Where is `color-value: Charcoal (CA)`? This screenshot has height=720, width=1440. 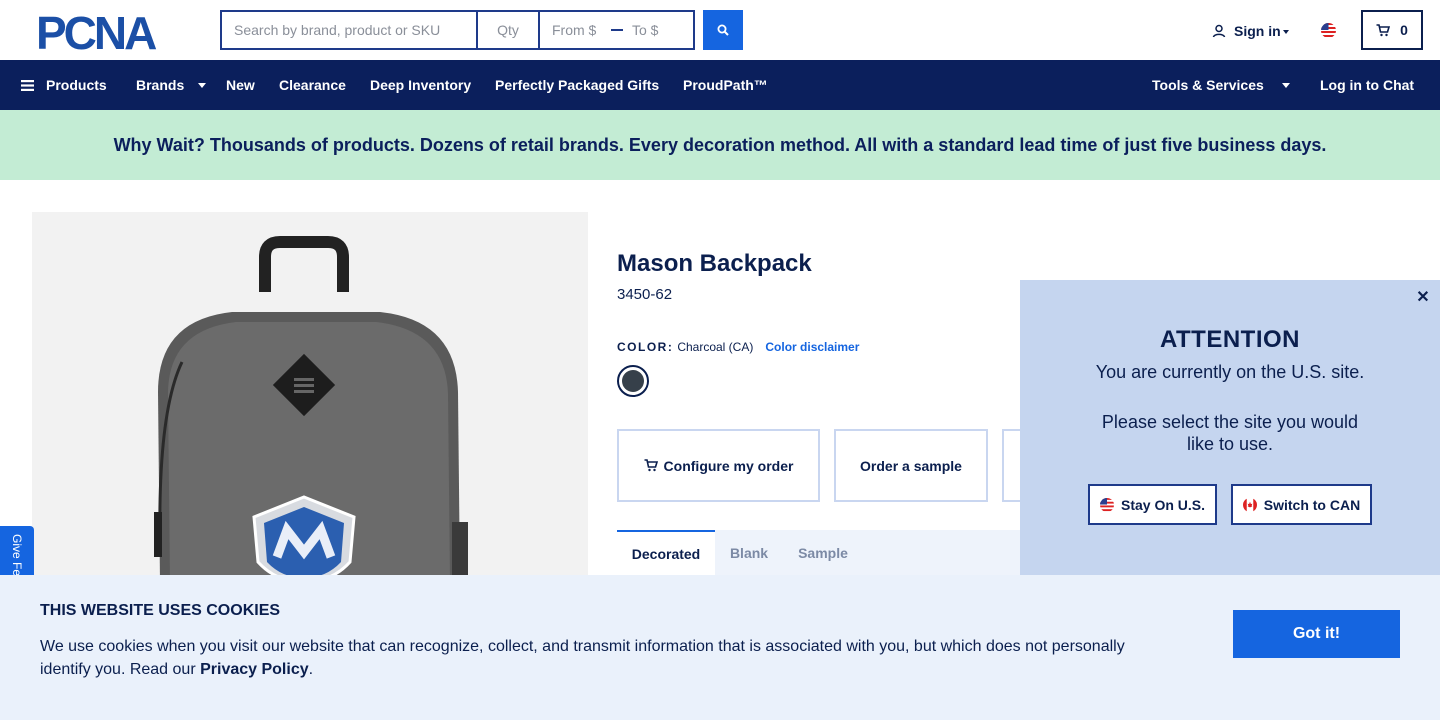 color-value: Charcoal (CA) is located at coordinates (715, 347).